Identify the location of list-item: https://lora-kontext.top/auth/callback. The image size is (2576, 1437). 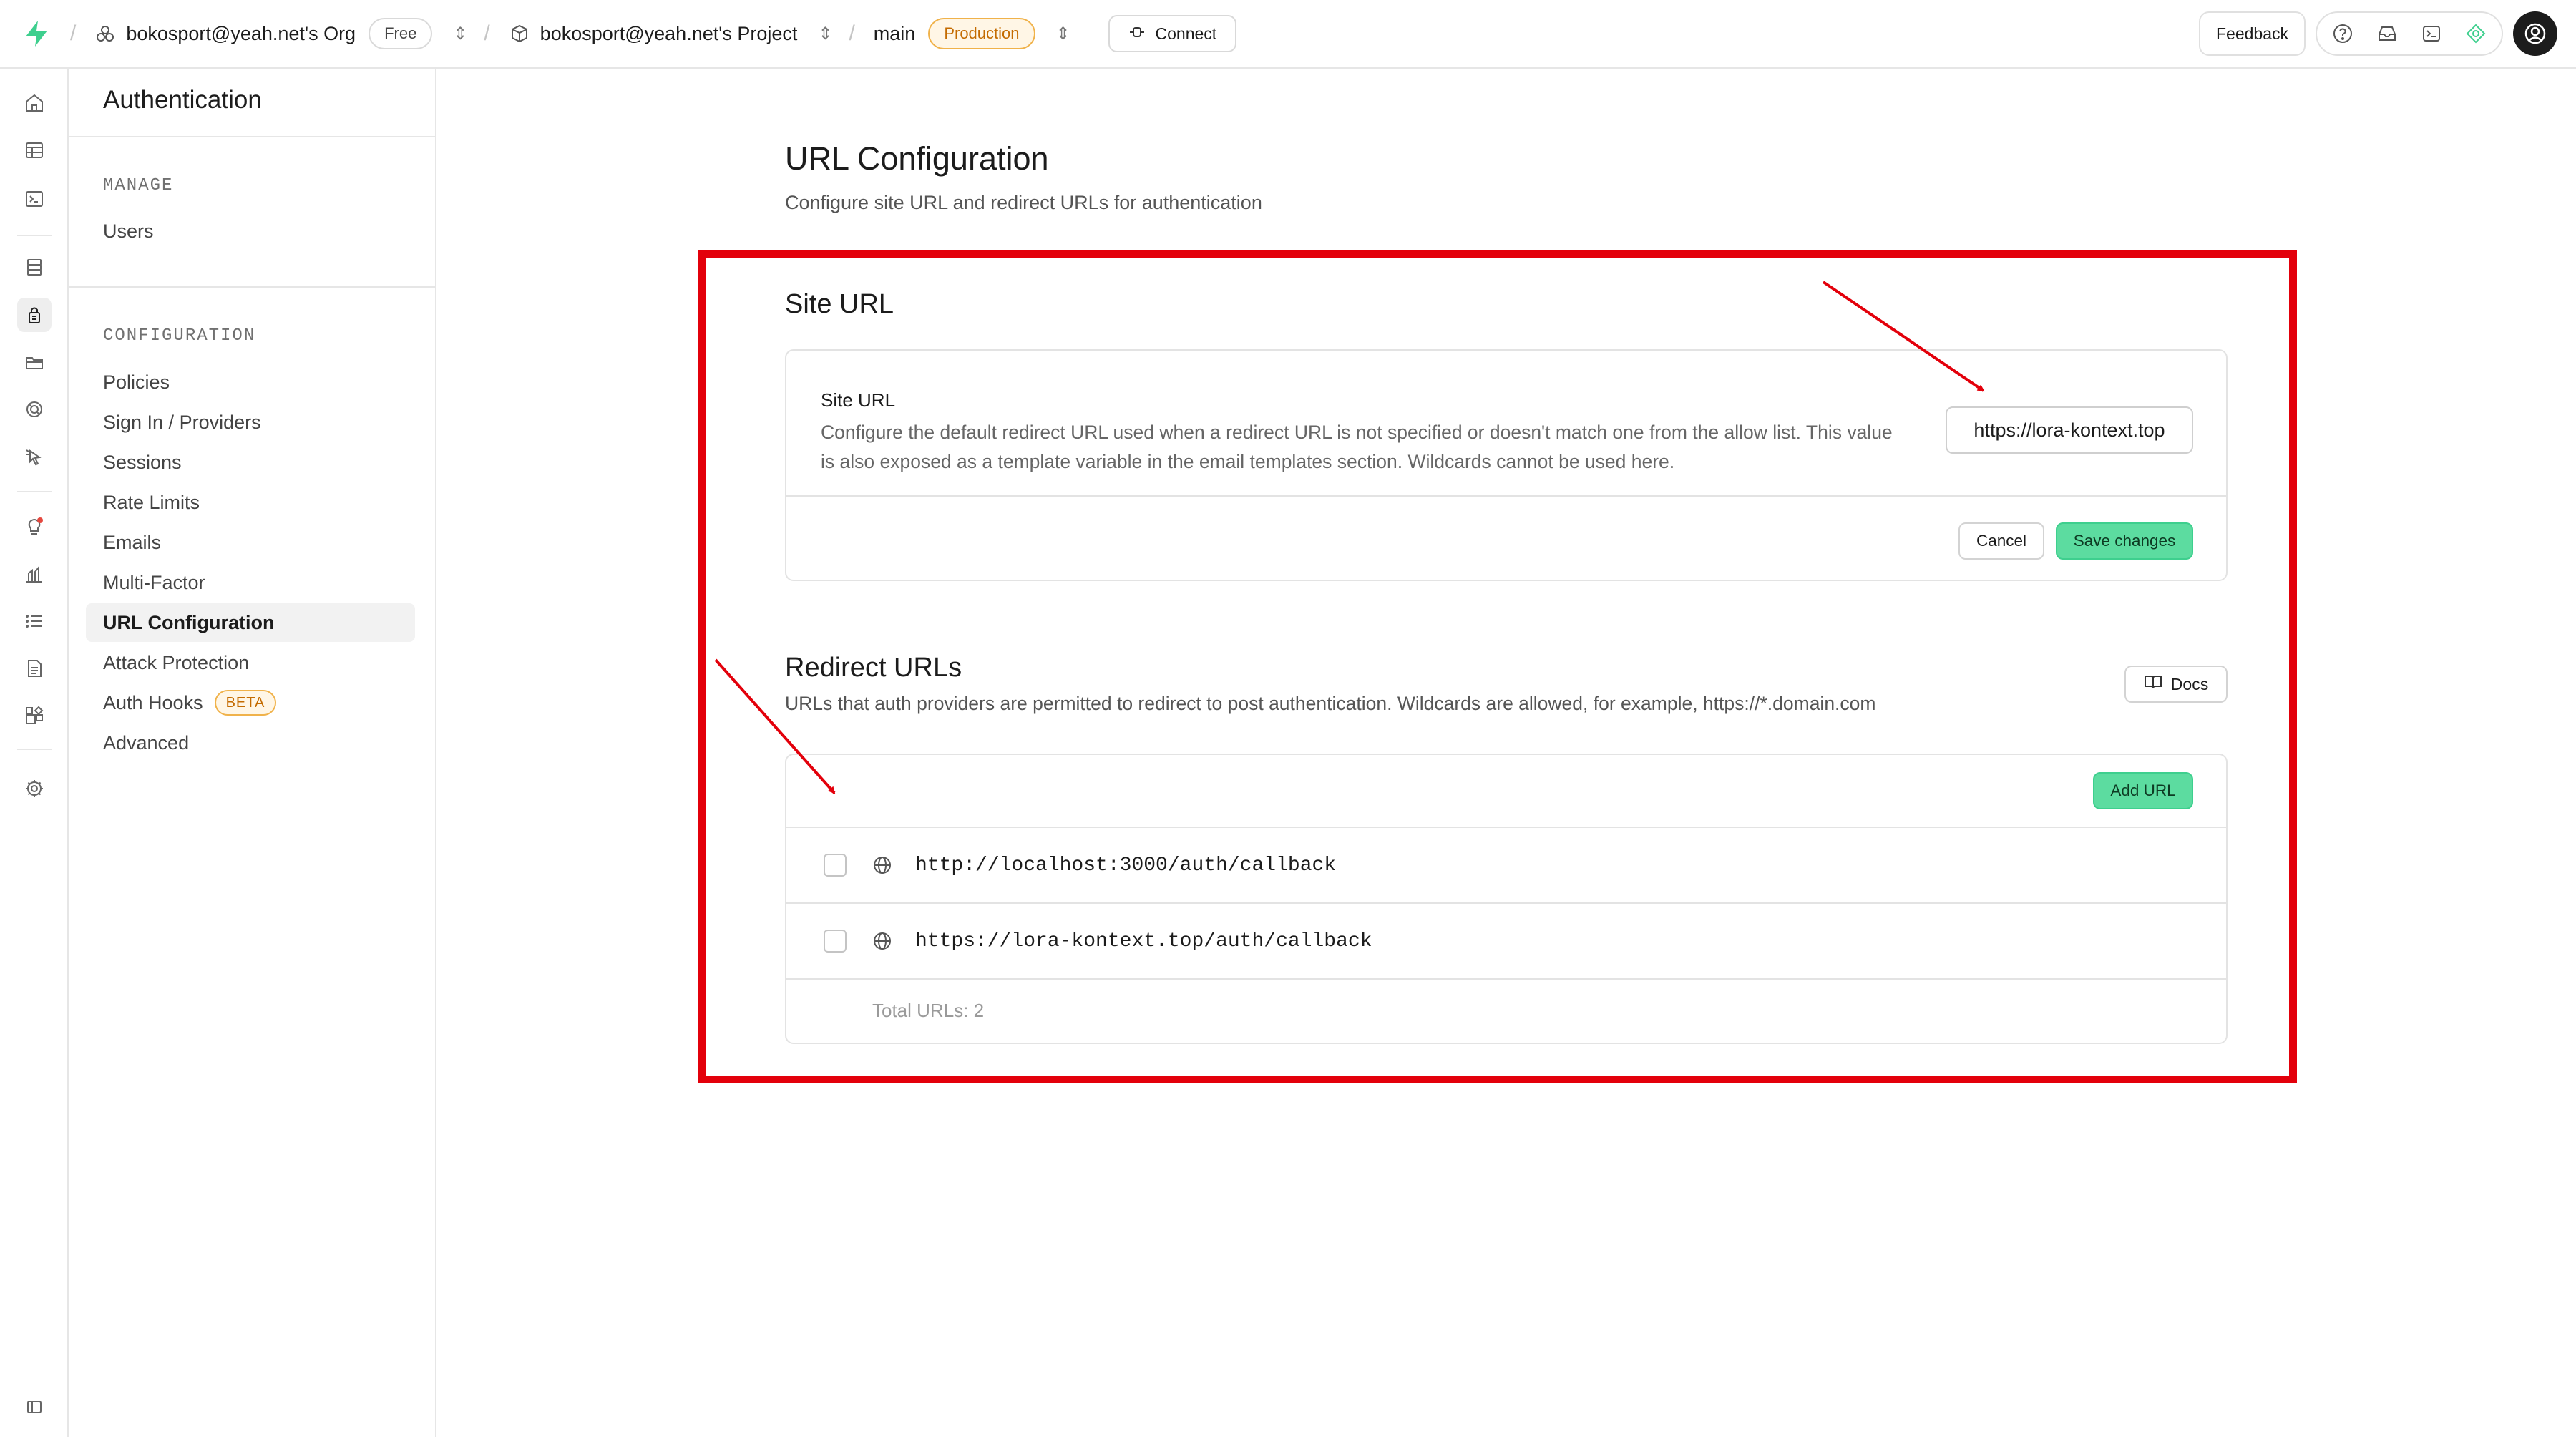
(1506, 941).